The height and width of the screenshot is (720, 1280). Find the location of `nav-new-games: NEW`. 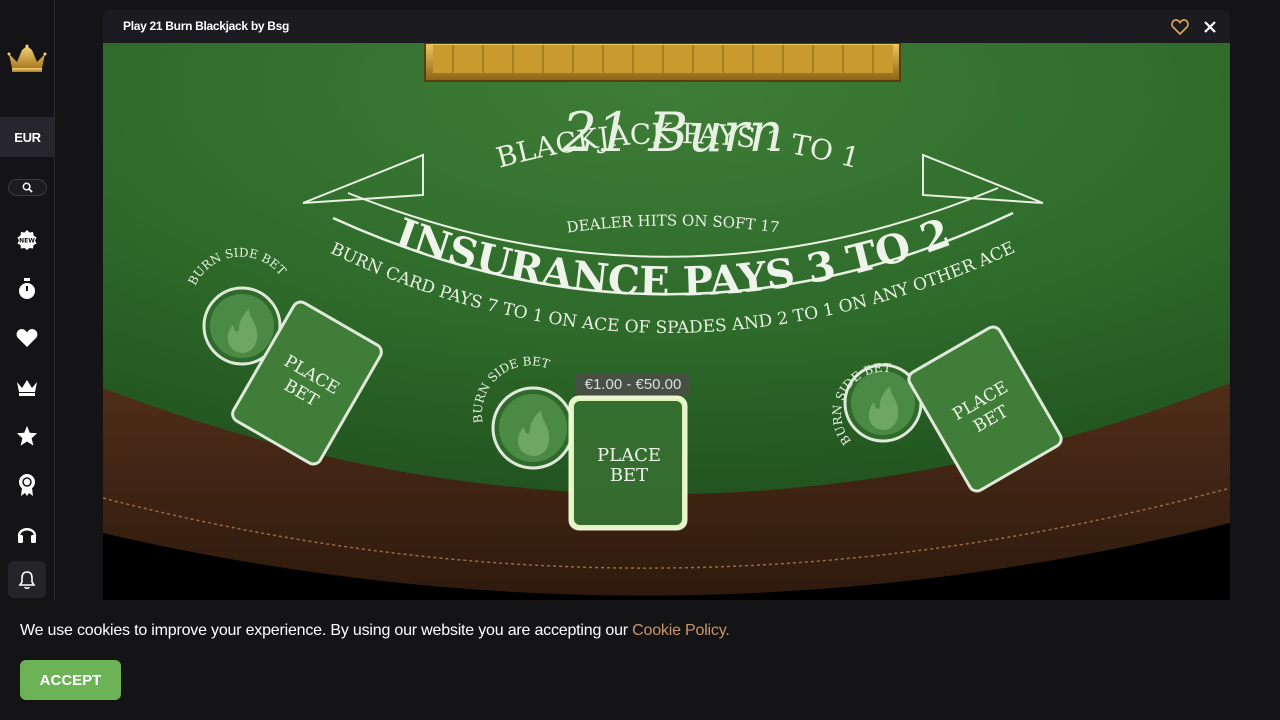

nav-new-games: NEW is located at coordinates (27, 240).